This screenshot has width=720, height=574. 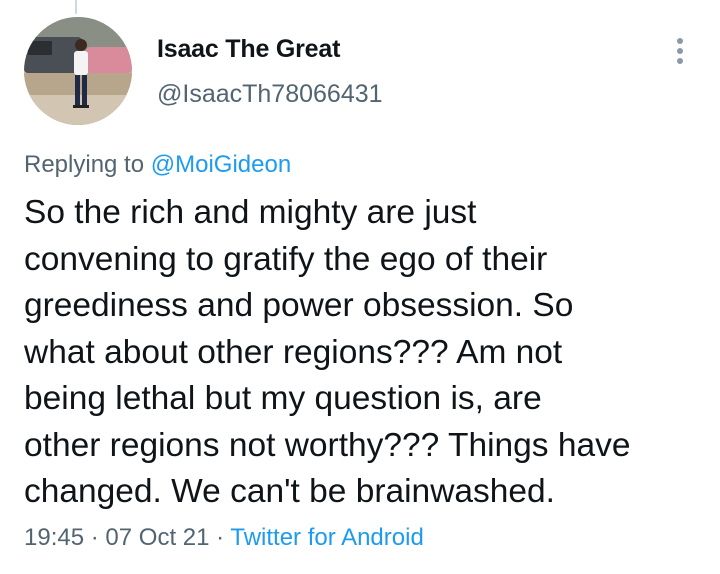 What do you see at coordinates (293, 352) in the screenshot?
I see `tweet-text-line: what about other regions??? Am not` at bounding box center [293, 352].